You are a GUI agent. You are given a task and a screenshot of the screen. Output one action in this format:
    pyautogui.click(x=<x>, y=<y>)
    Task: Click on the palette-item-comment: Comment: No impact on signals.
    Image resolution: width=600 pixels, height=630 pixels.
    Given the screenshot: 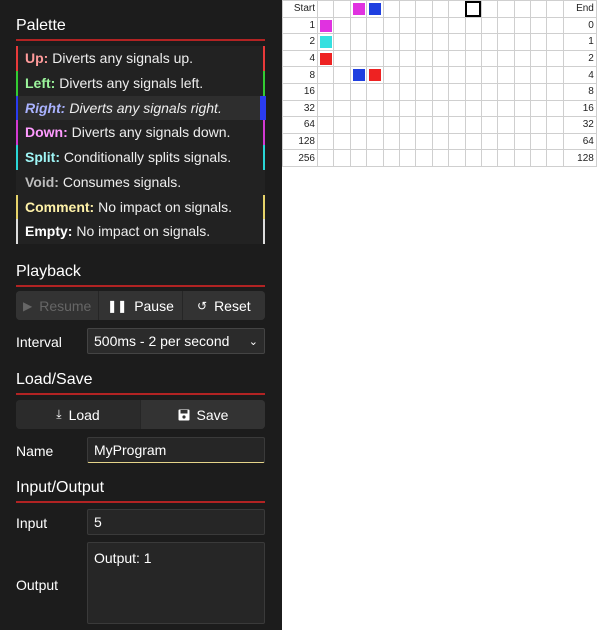 What is the action you would take?
    pyautogui.click(x=140, y=207)
    